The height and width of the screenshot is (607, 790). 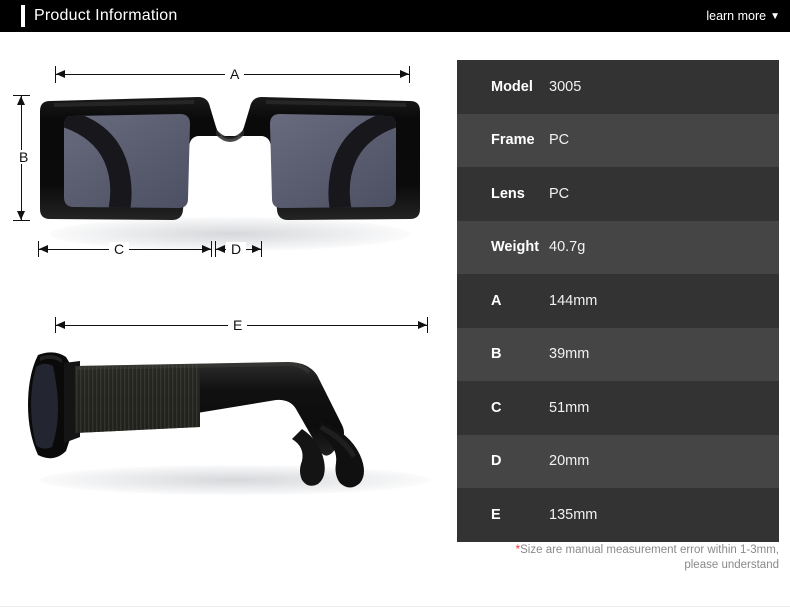 What do you see at coordinates (569, 407) in the screenshot?
I see `spec-value: 51mm` at bounding box center [569, 407].